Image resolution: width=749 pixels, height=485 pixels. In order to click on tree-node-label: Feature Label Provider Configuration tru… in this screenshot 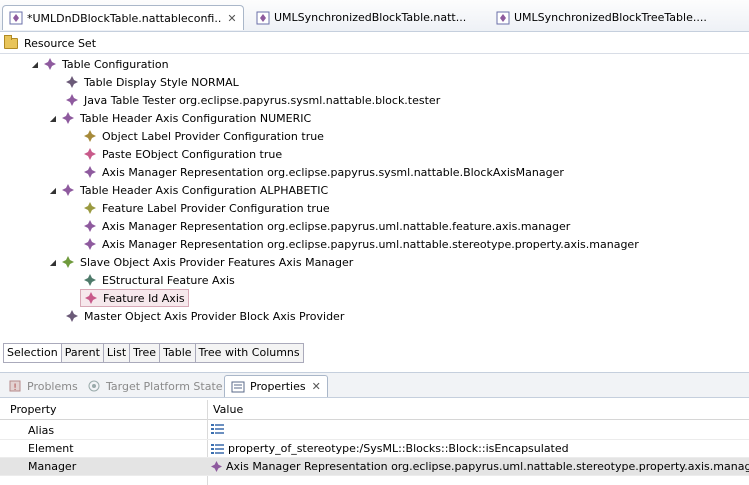, I will do `click(216, 208)`.